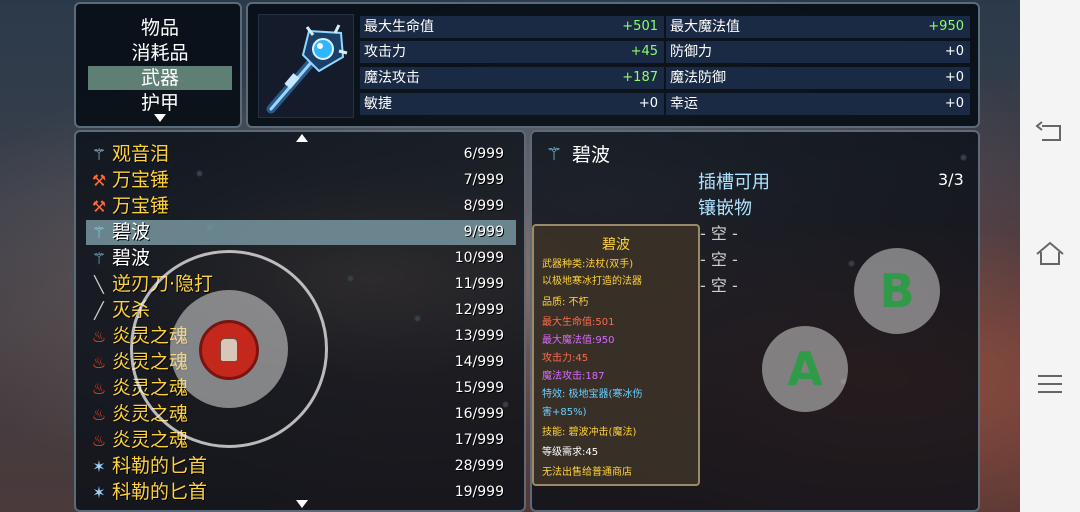 Image resolution: width=1080 pixels, height=512 pixels. What do you see at coordinates (301, 258) in the screenshot?
I see `list-item: ⚚ 碧波 10/999` at bounding box center [301, 258].